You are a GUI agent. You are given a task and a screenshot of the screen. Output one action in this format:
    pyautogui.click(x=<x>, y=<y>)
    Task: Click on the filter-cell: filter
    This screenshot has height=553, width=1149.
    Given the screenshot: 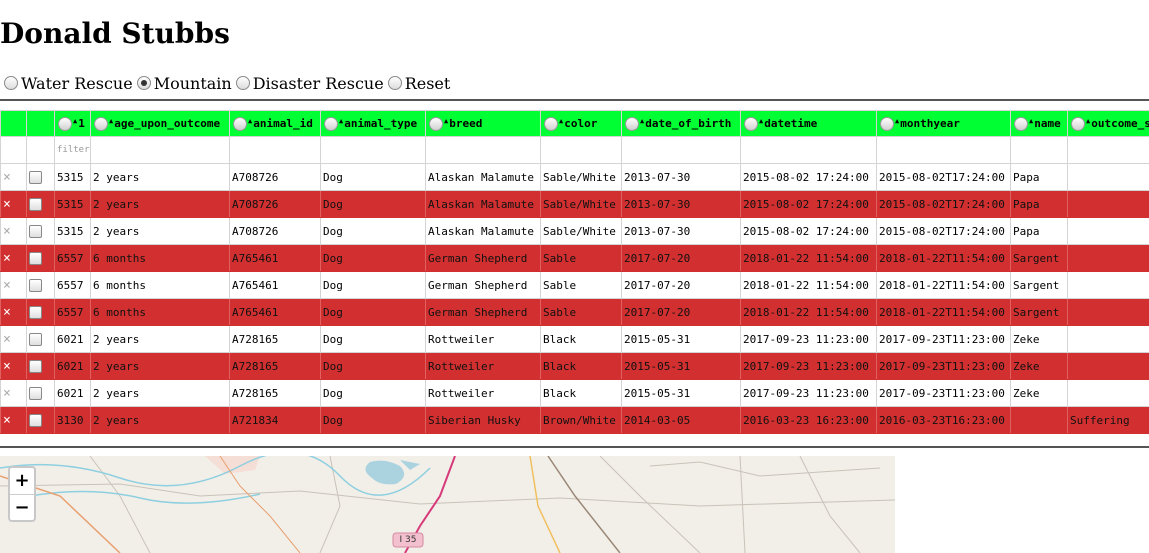 What is the action you would take?
    pyautogui.click(x=72, y=150)
    